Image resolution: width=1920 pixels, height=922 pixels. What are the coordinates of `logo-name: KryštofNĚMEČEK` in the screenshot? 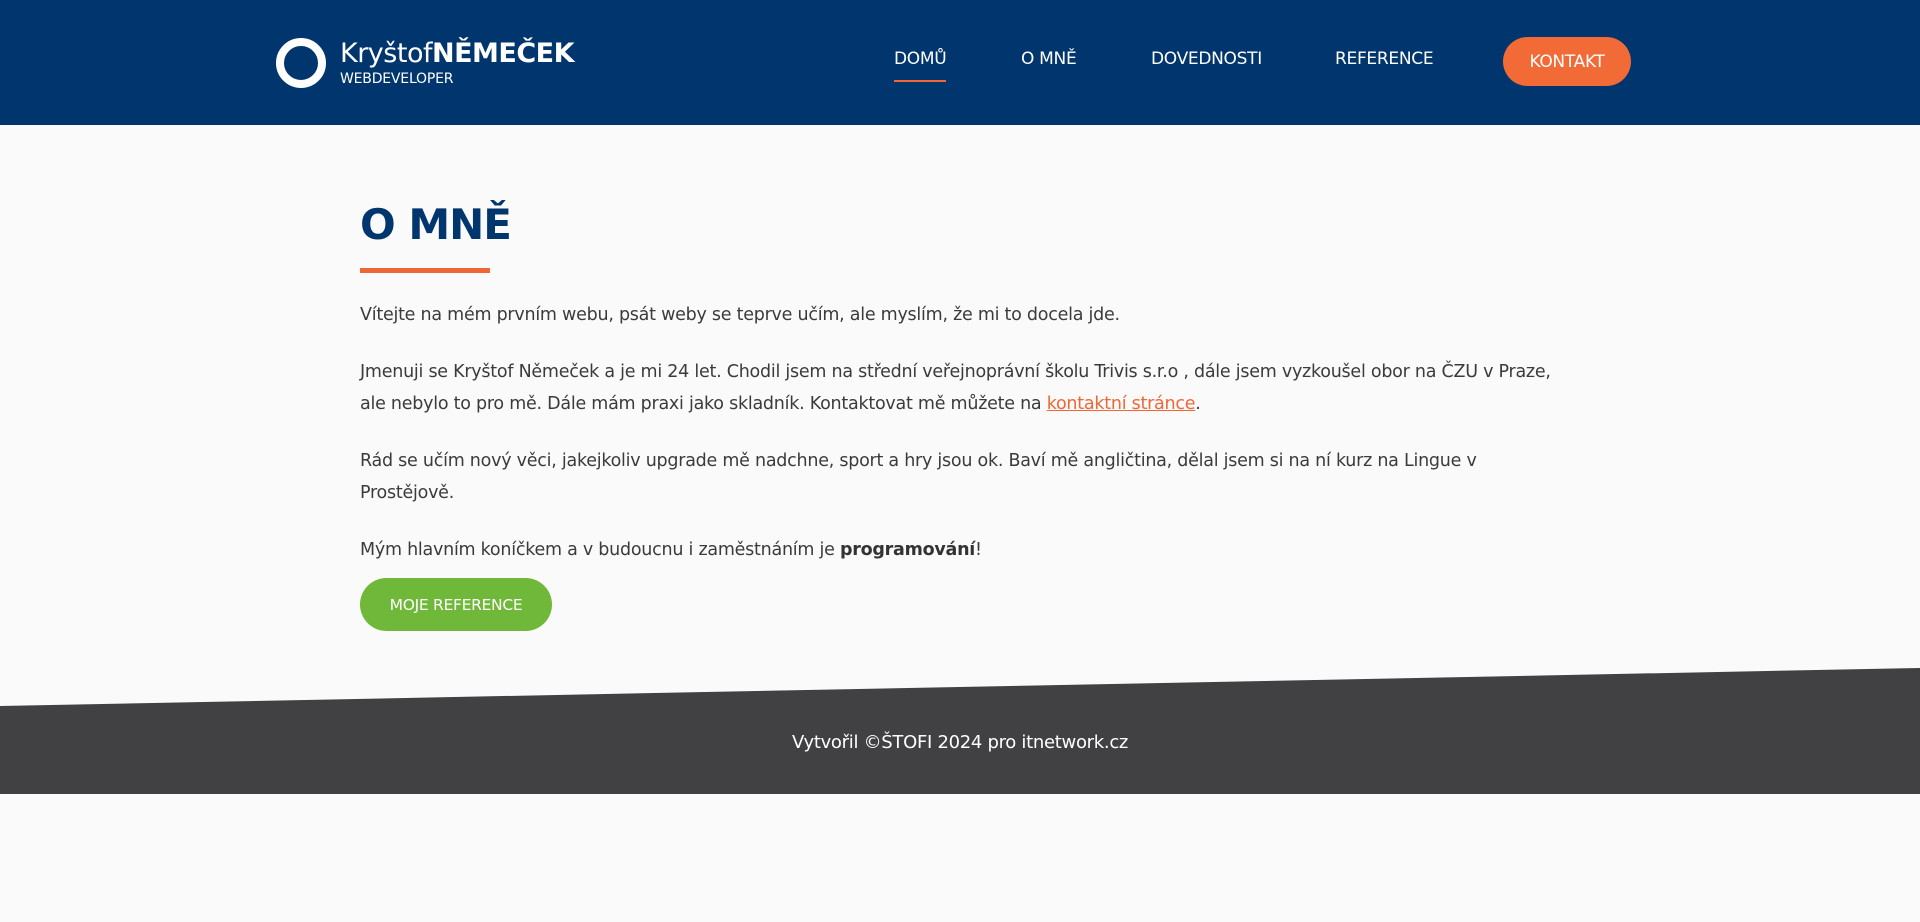 It's located at (457, 53).